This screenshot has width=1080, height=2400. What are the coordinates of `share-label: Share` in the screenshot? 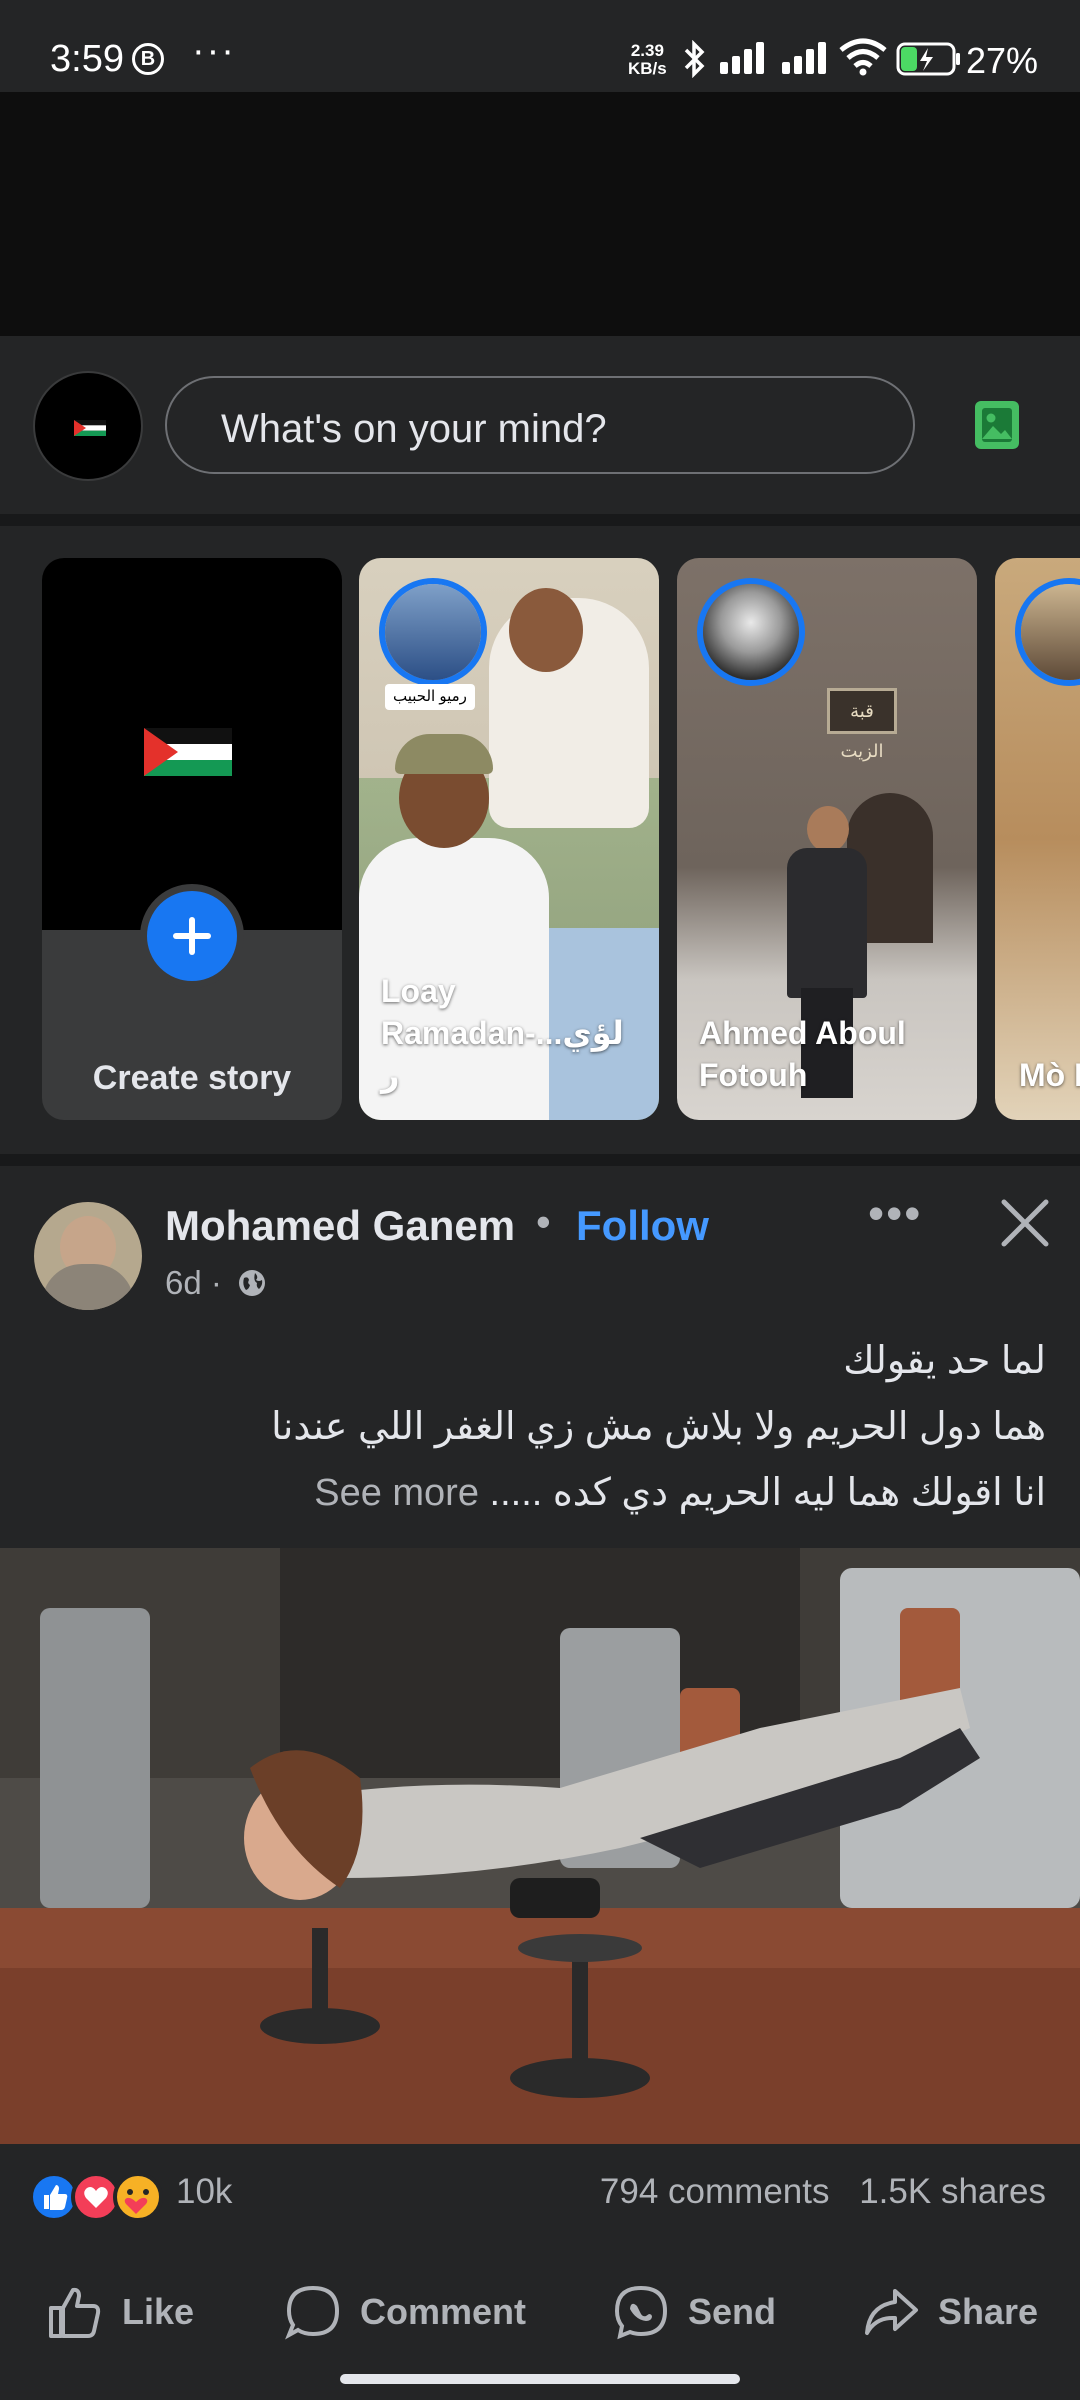 It's located at (988, 2311).